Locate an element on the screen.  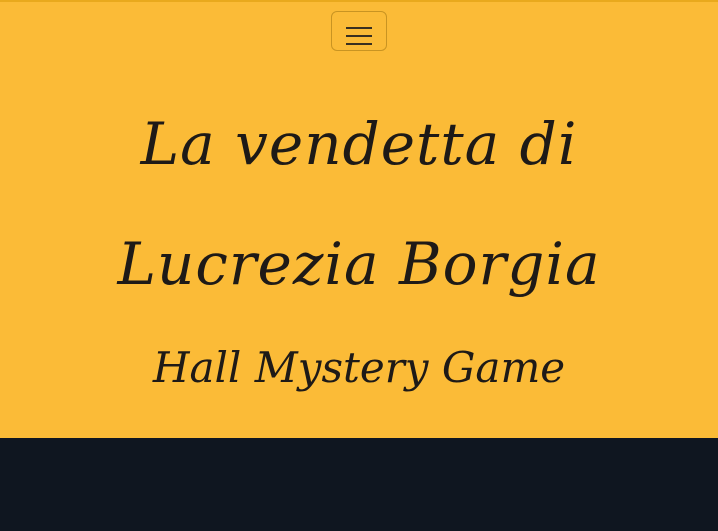
menu-toggle-button is located at coordinates (359, 31).